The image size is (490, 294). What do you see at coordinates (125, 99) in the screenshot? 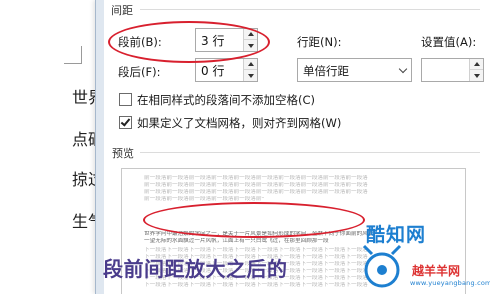
I see `no-space-same-style-checkbox` at bounding box center [125, 99].